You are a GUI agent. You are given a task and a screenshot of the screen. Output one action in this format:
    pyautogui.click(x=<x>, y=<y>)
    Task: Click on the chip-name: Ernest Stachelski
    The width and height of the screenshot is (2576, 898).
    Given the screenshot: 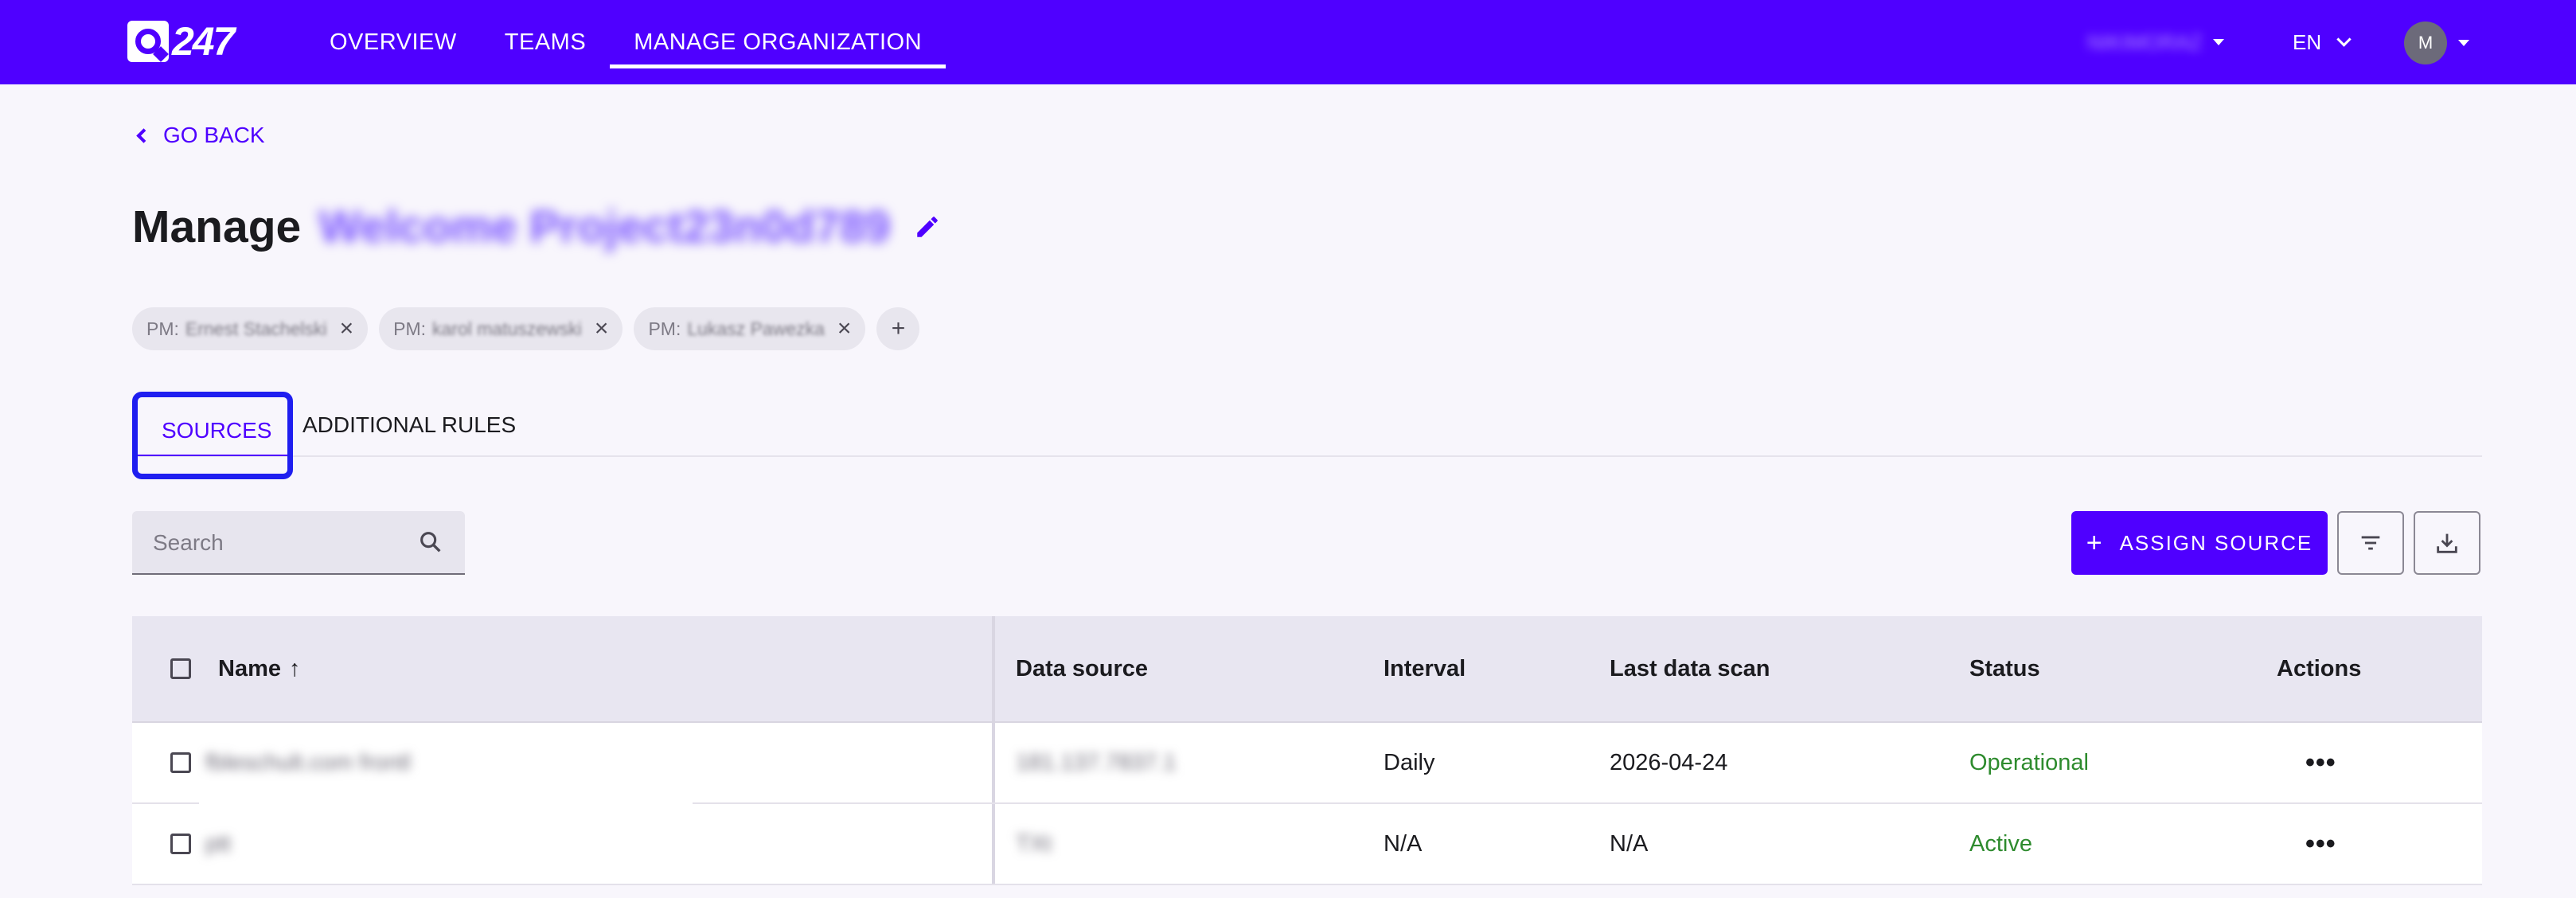 What is the action you would take?
    pyautogui.click(x=256, y=328)
    